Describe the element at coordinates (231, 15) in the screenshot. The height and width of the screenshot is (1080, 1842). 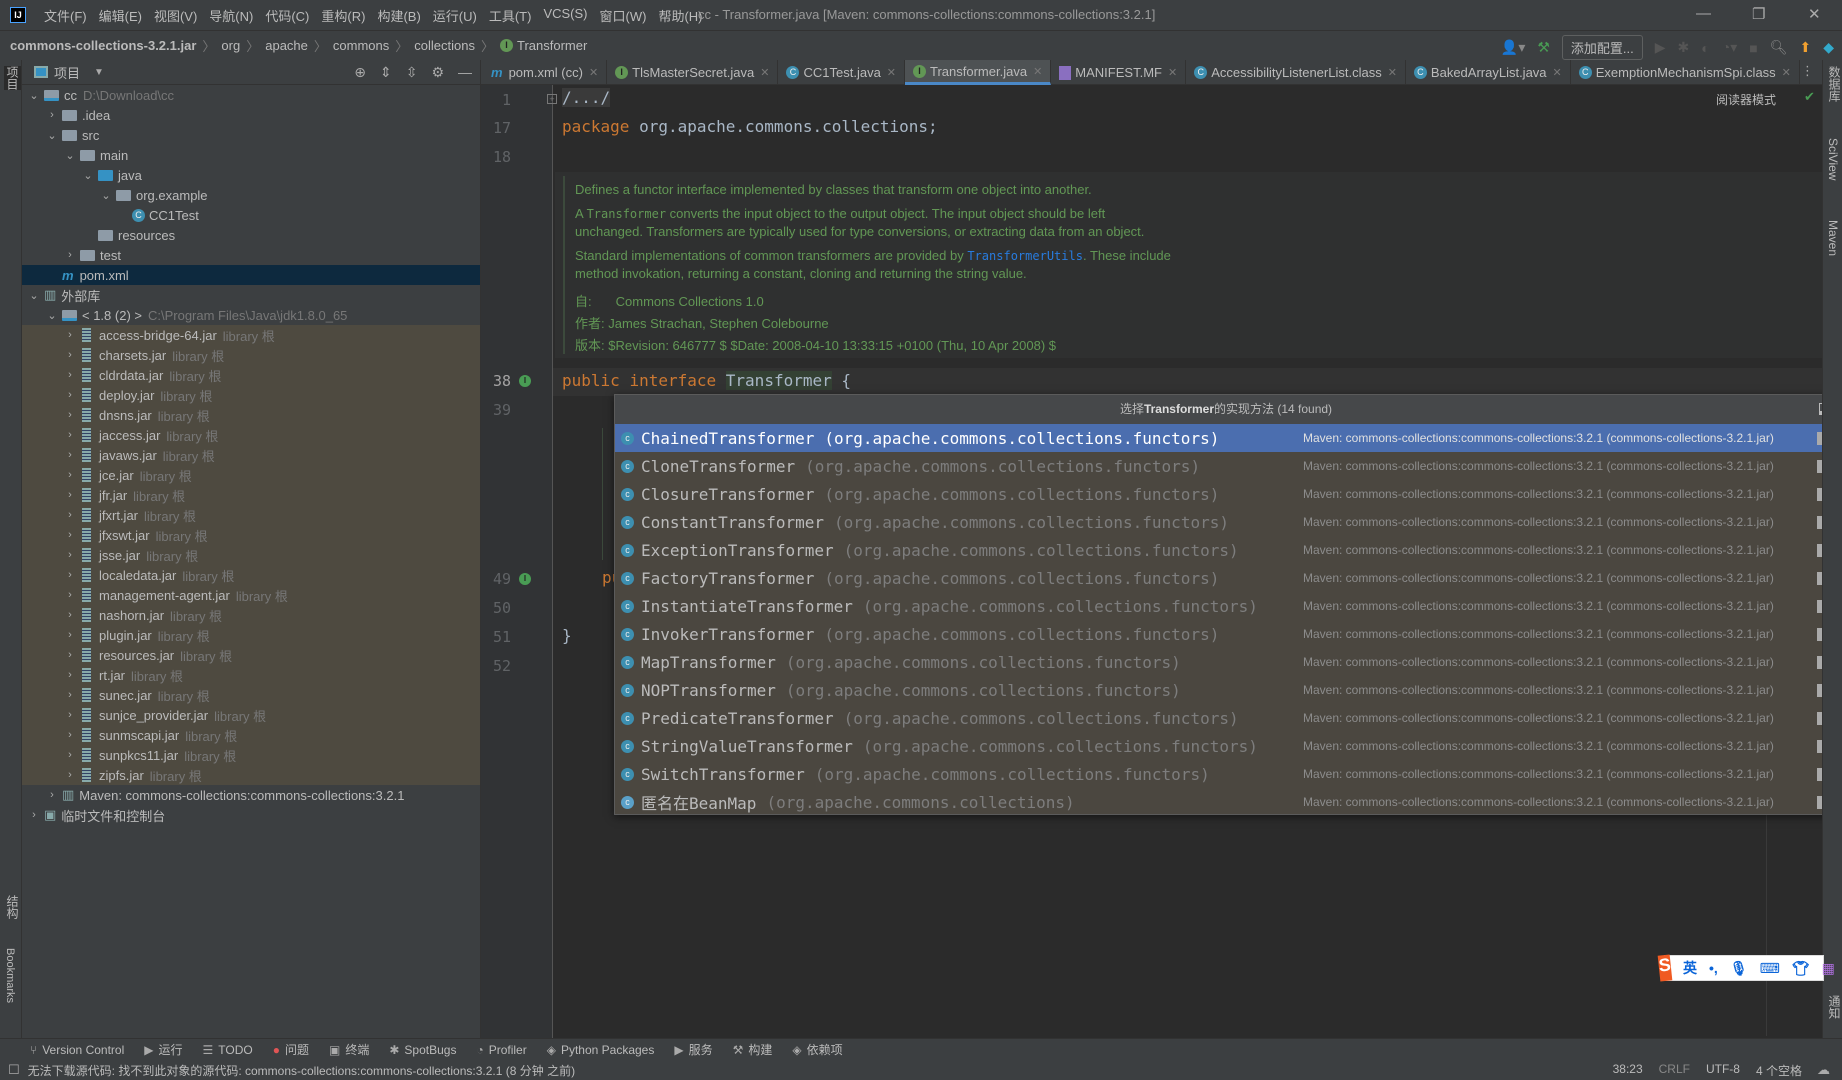
I see `menu-item: 导航(N)` at that location.